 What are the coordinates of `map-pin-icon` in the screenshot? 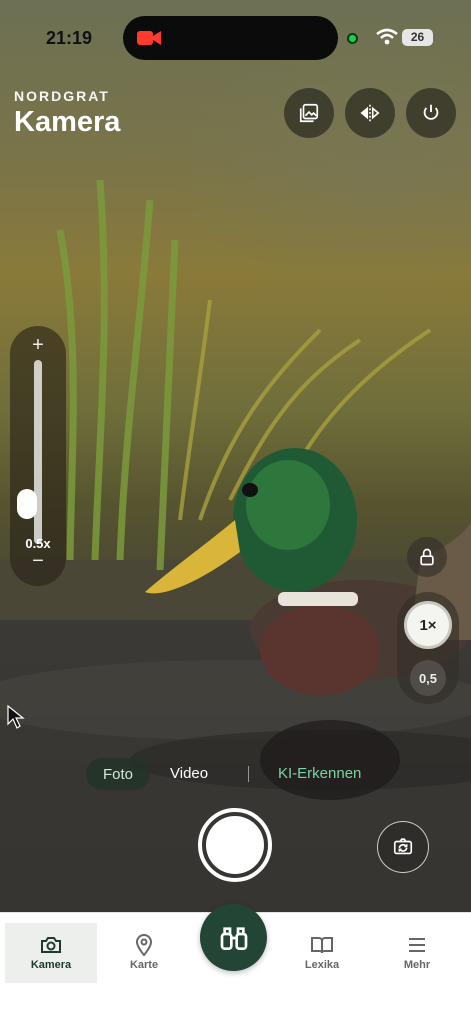 It's located at (144, 945).